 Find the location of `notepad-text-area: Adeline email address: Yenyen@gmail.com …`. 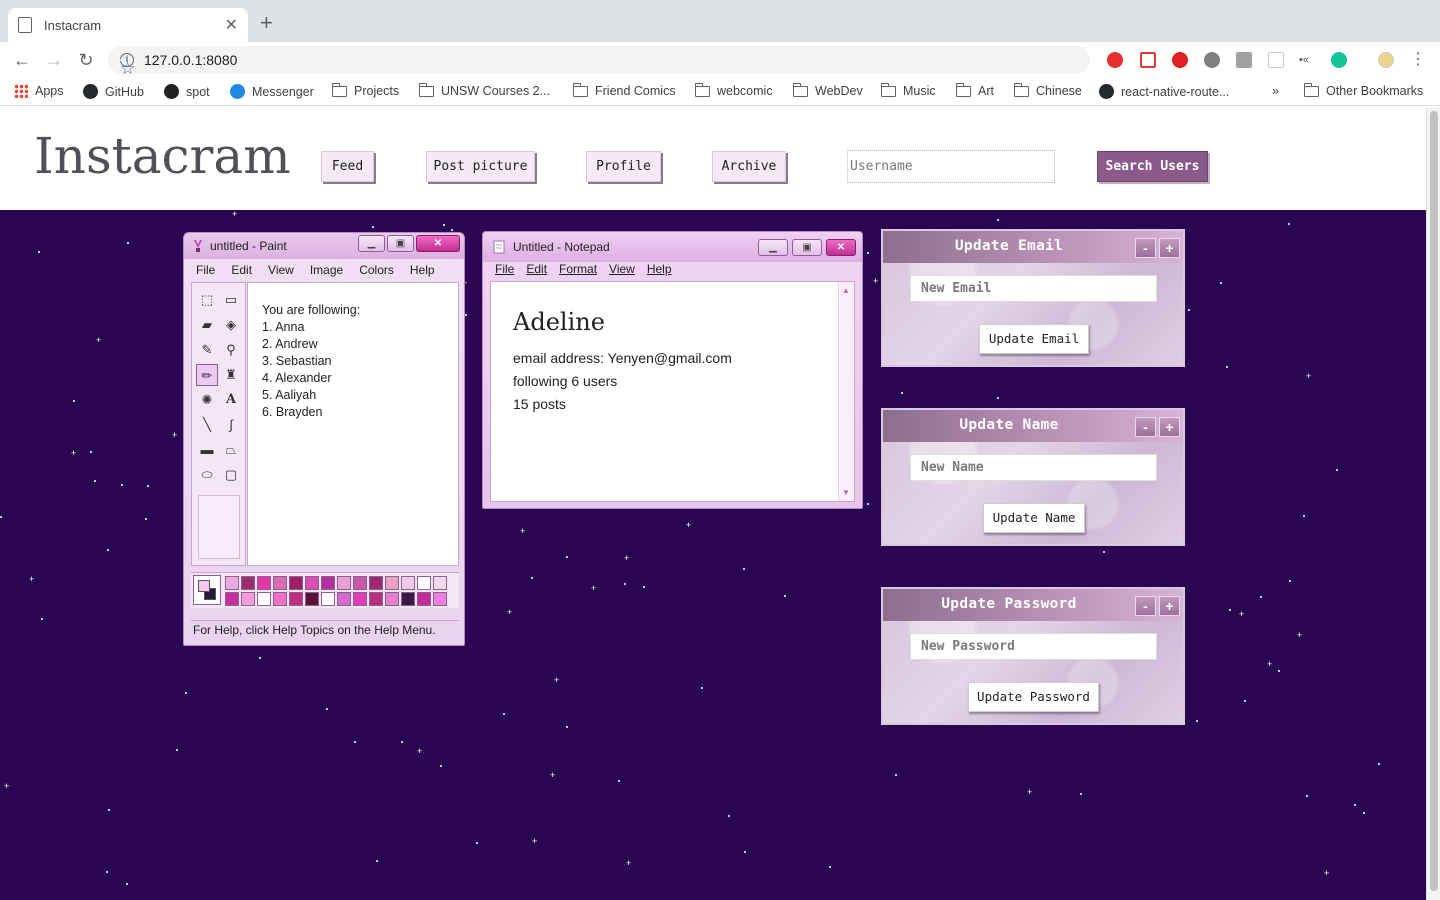

notepad-text-area: Adeline email address: Yenyen@gmail.com … is located at coordinates (672, 391).